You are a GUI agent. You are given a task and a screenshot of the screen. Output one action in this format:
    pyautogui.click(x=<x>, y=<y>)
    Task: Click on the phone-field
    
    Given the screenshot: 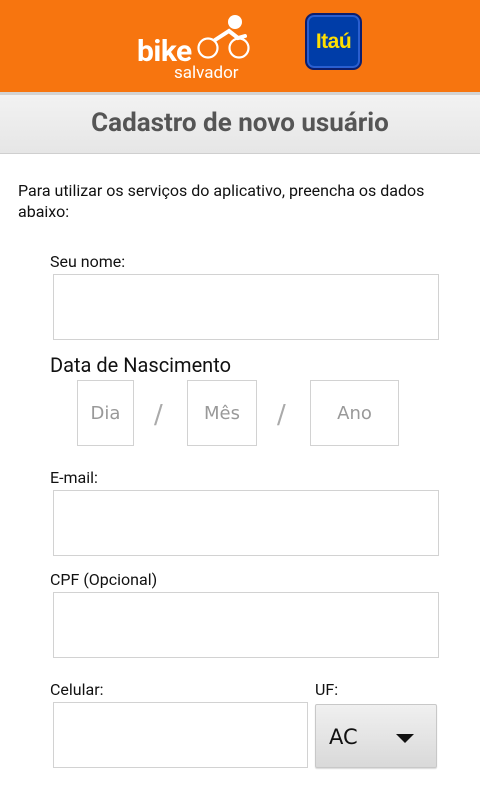 What is the action you would take?
    pyautogui.click(x=180, y=735)
    